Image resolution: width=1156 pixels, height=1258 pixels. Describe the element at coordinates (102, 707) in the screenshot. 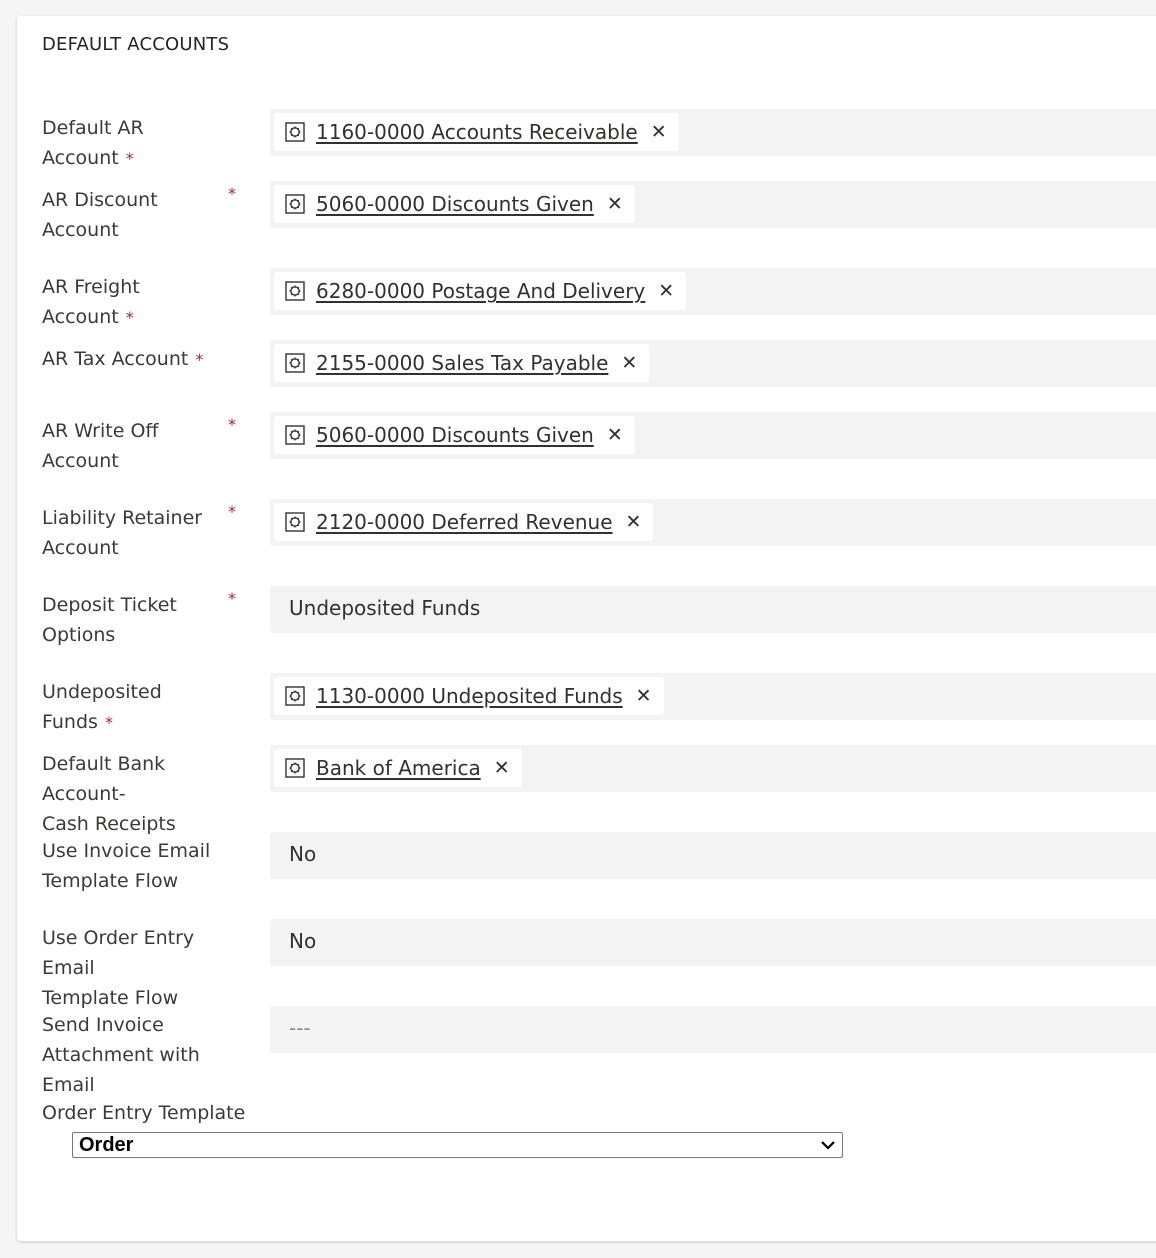

I see `field-label-line: Undeposited Funds *` at that location.